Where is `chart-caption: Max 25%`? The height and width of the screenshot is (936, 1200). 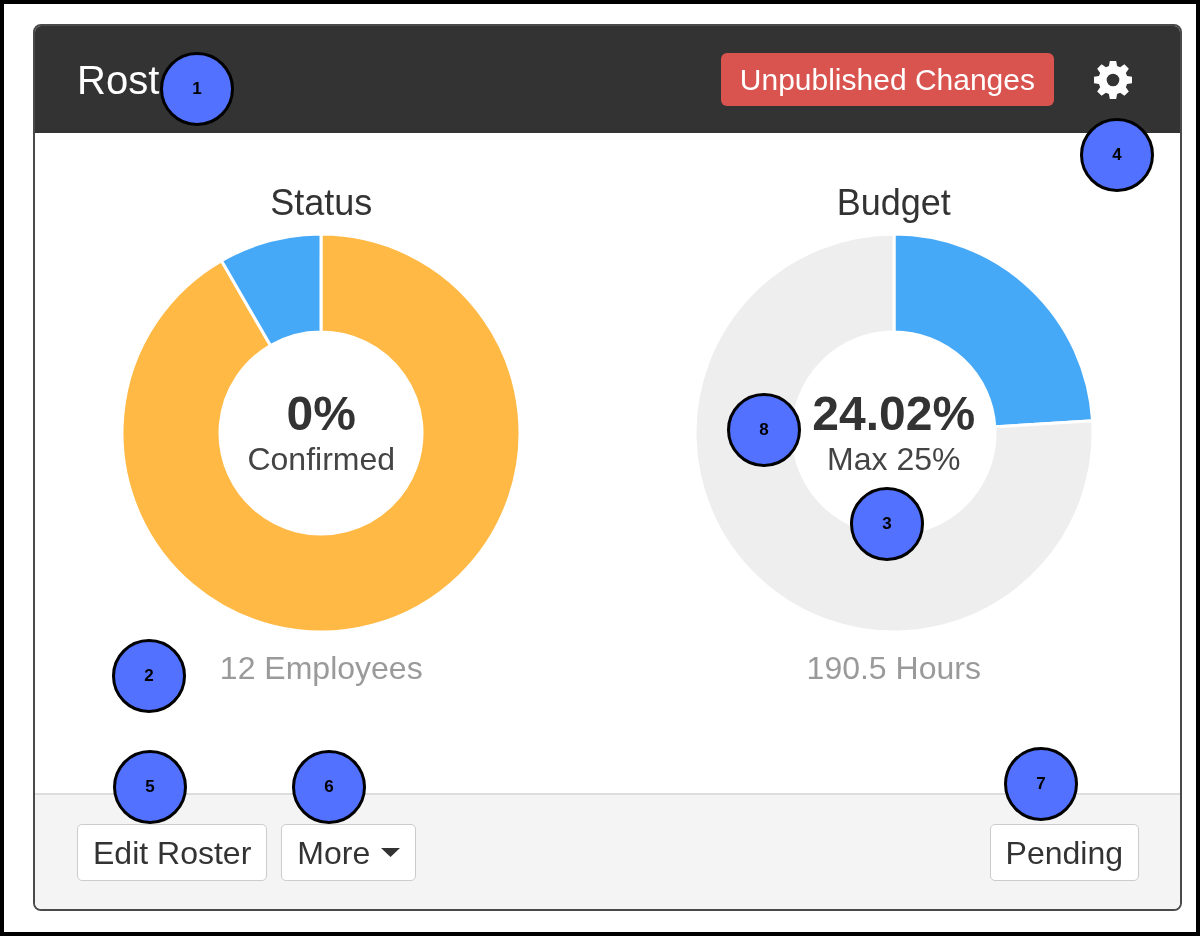
chart-caption: Max 25% is located at coordinates (894, 459).